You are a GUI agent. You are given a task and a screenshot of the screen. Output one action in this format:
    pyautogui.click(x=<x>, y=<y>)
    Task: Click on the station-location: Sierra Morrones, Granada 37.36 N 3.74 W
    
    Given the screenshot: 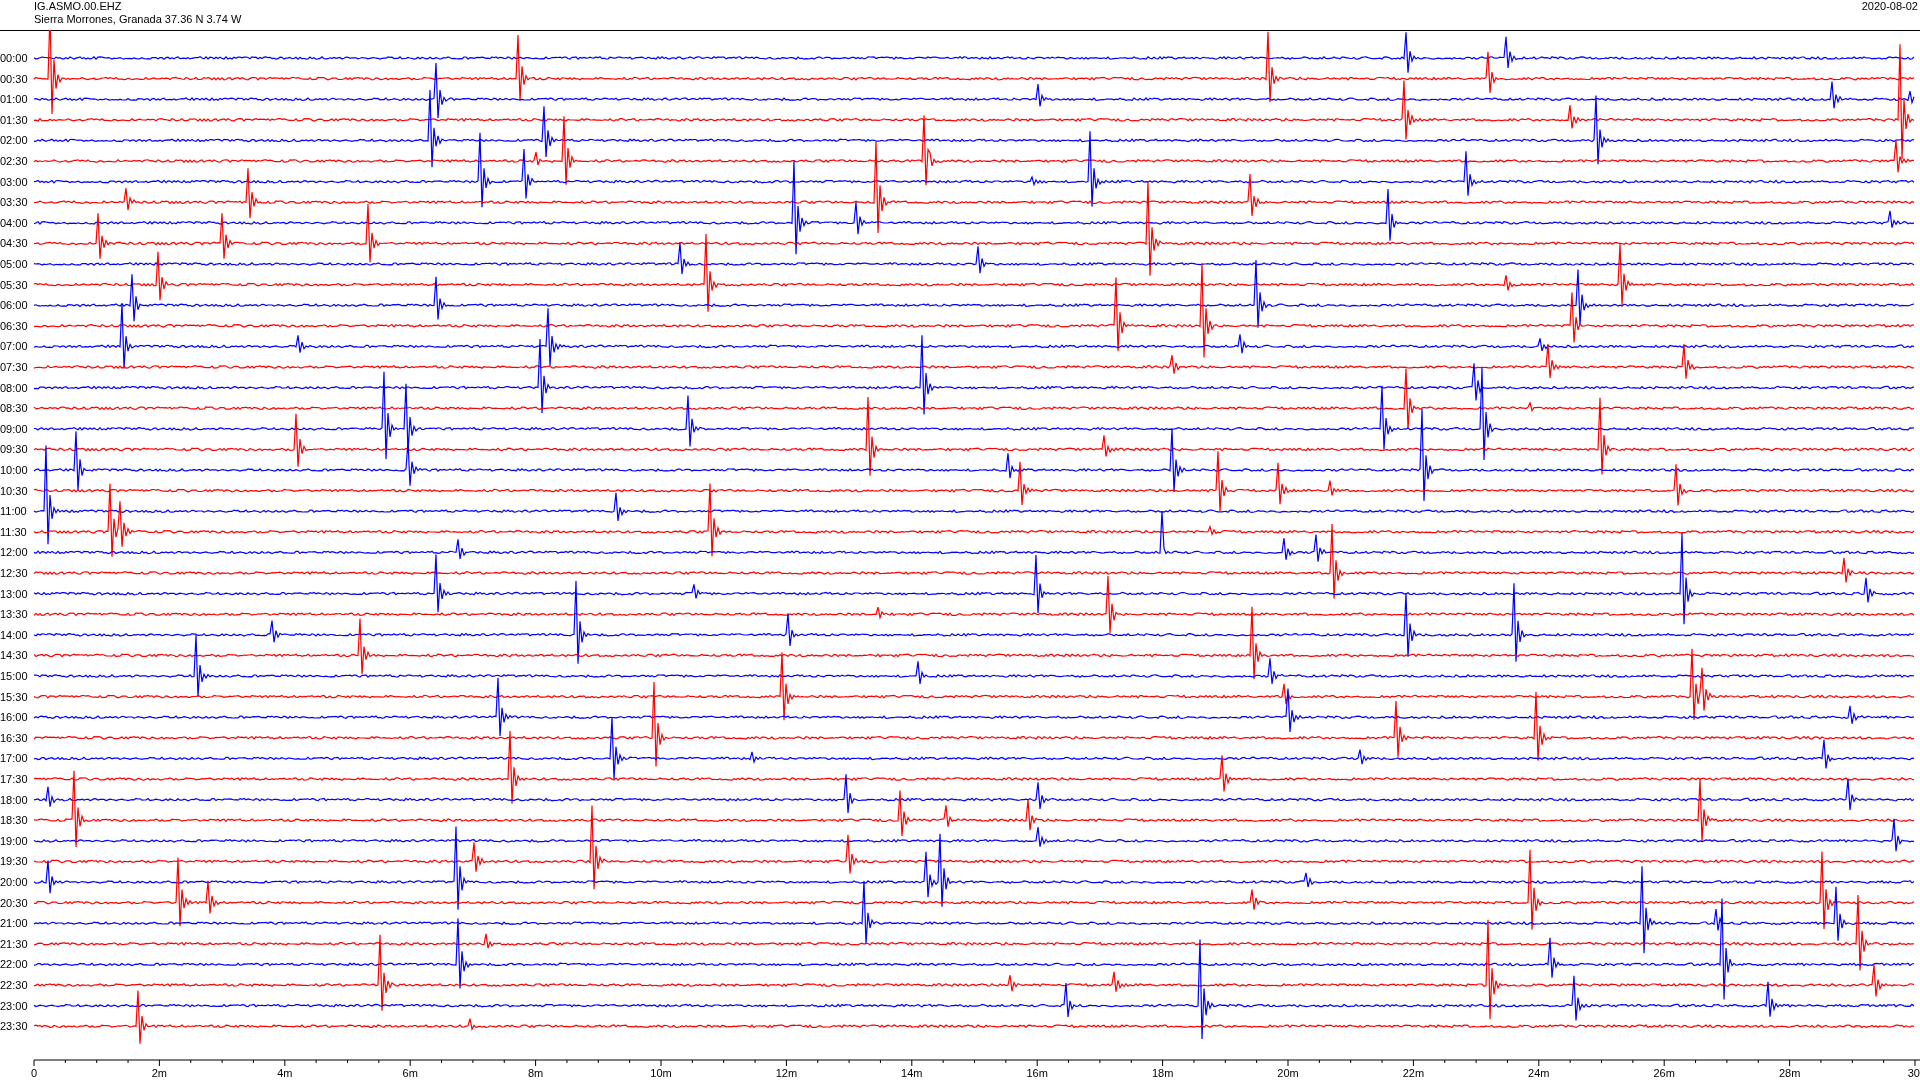 What is the action you would take?
    pyautogui.click(x=138, y=19)
    